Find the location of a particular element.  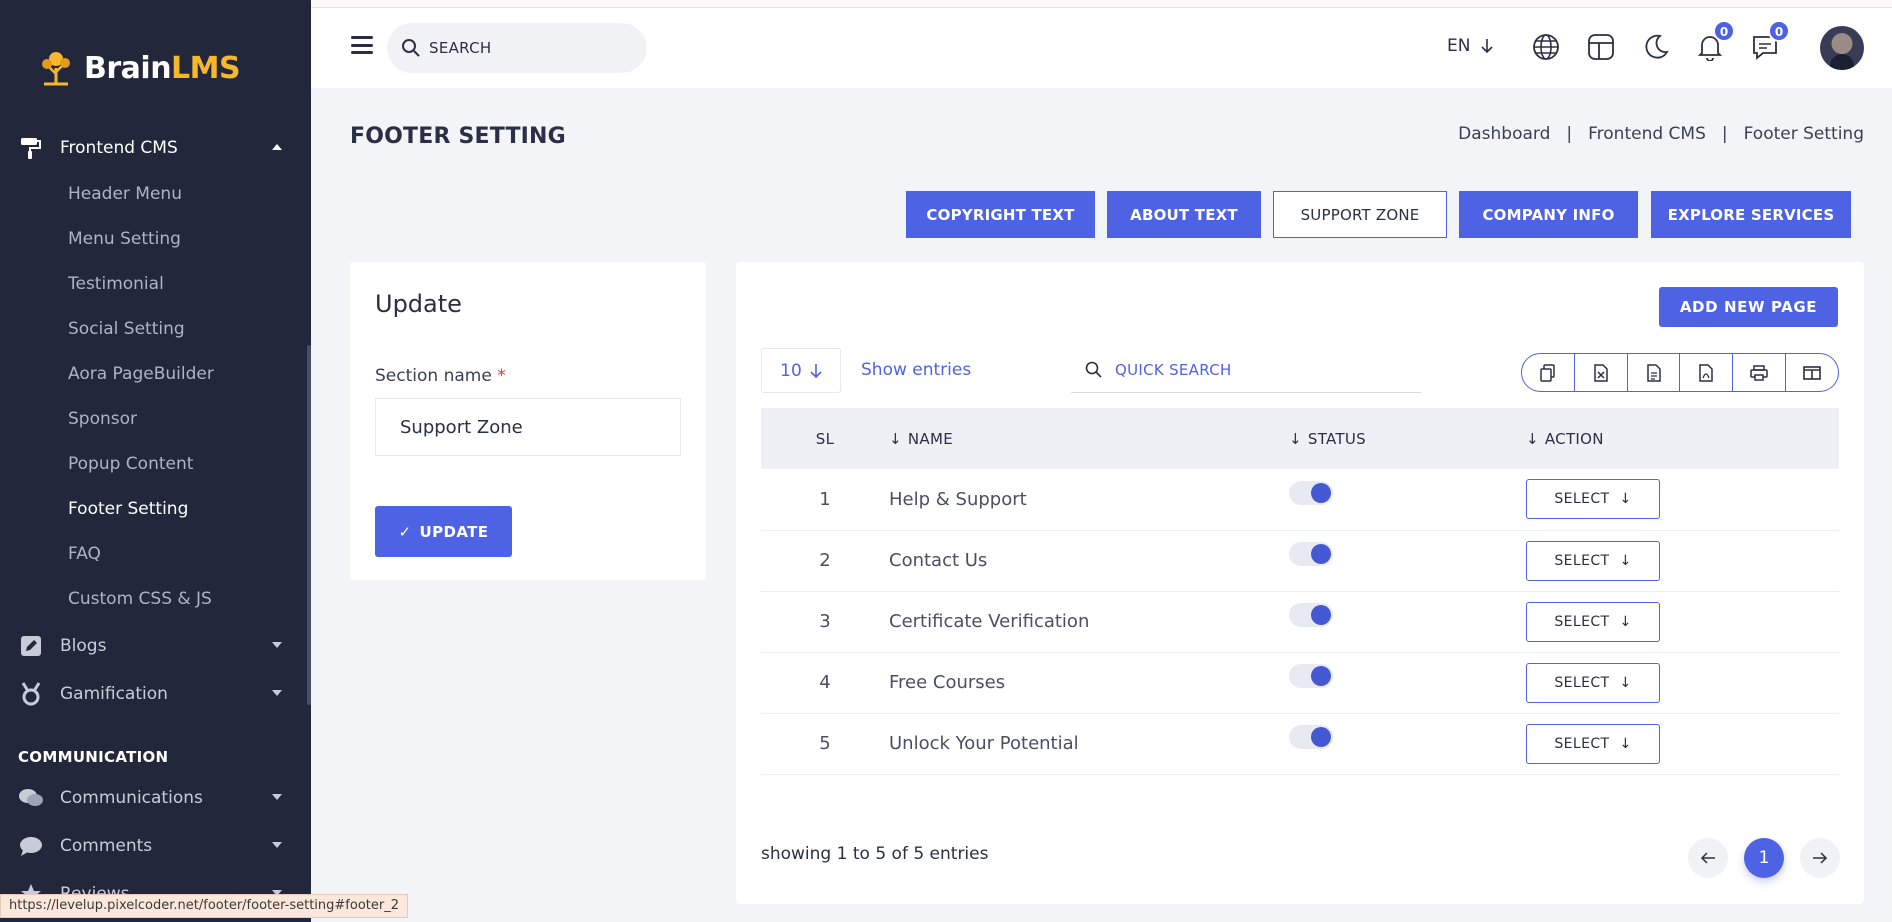

breadcrumb-item-dashboard: Dashboard is located at coordinates (1504, 134).